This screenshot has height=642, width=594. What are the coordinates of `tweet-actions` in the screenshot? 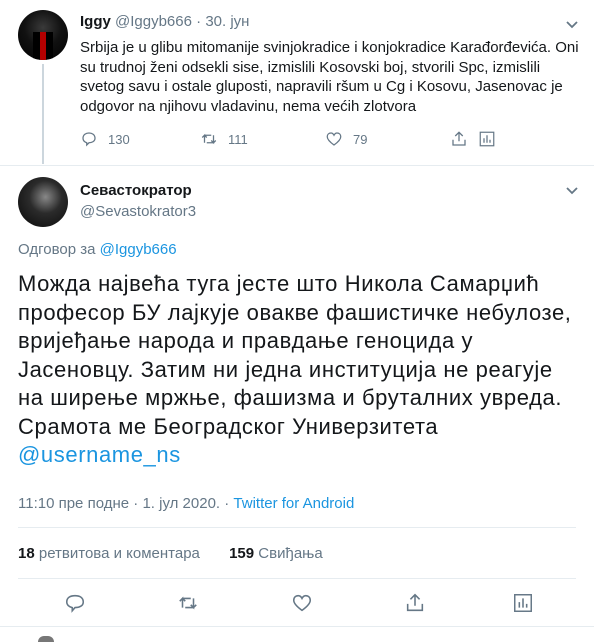 It's located at (297, 603).